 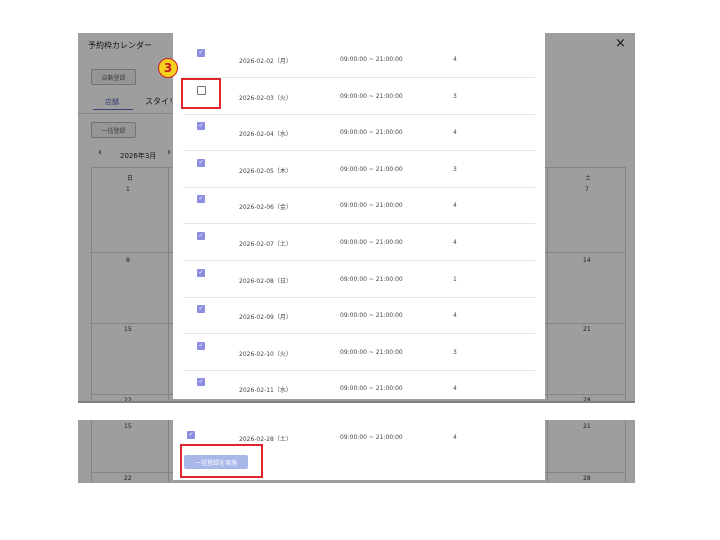 What do you see at coordinates (265, 439) in the screenshot?
I see `row-date: 2026-02-28（土）` at bounding box center [265, 439].